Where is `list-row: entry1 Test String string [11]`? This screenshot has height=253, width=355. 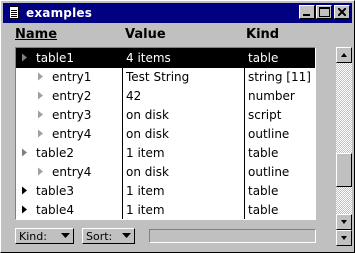
list-row: entry1 Test String string [11] is located at coordinates (165, 77).